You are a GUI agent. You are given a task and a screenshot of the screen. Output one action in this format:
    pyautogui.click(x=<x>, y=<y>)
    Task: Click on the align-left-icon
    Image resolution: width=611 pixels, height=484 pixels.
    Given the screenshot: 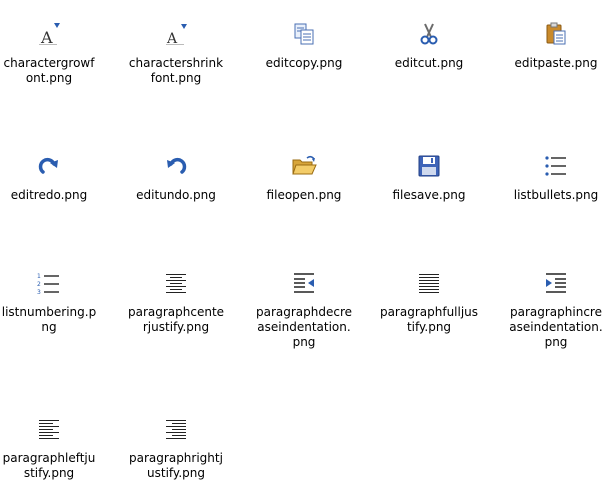 What is the action you would take?
    pyautogui.click(x=49, y=429)
    